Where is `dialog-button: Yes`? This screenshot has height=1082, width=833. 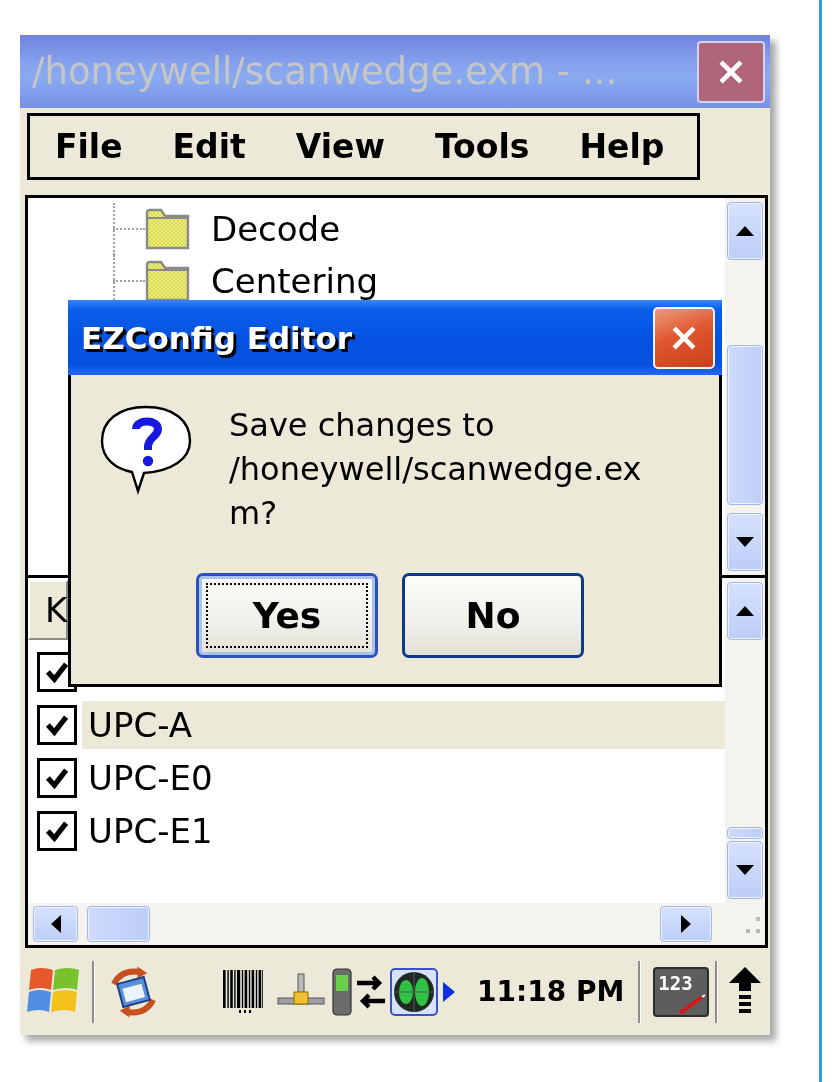
dialog-button: Yes is located at coordinates (287, 615).